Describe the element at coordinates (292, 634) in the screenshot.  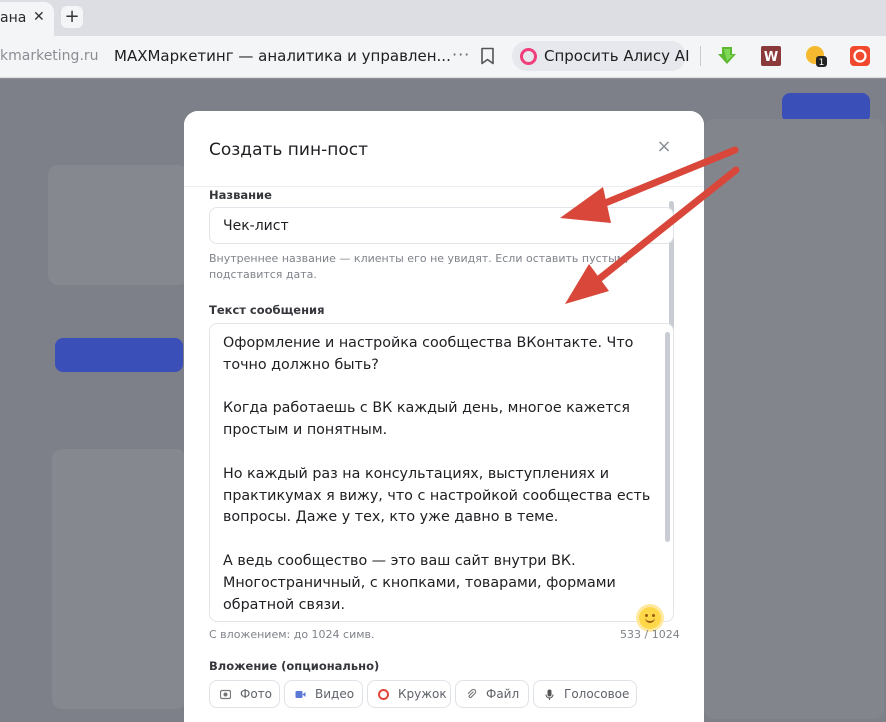
I see `attachment-limit-hint: С вложением: до 1024 симв.` at that location.